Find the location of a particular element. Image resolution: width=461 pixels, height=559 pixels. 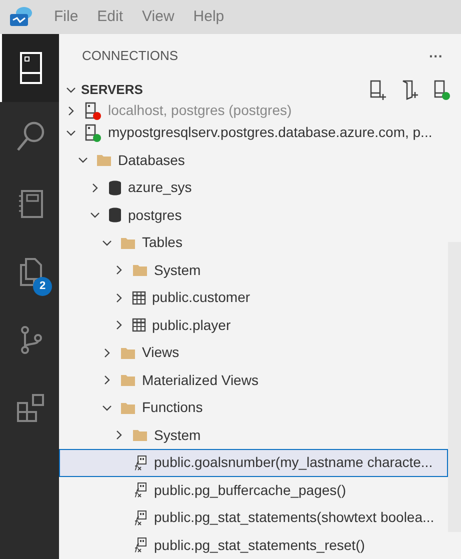

tree-item: public.player is located at coordinates (253, 325).